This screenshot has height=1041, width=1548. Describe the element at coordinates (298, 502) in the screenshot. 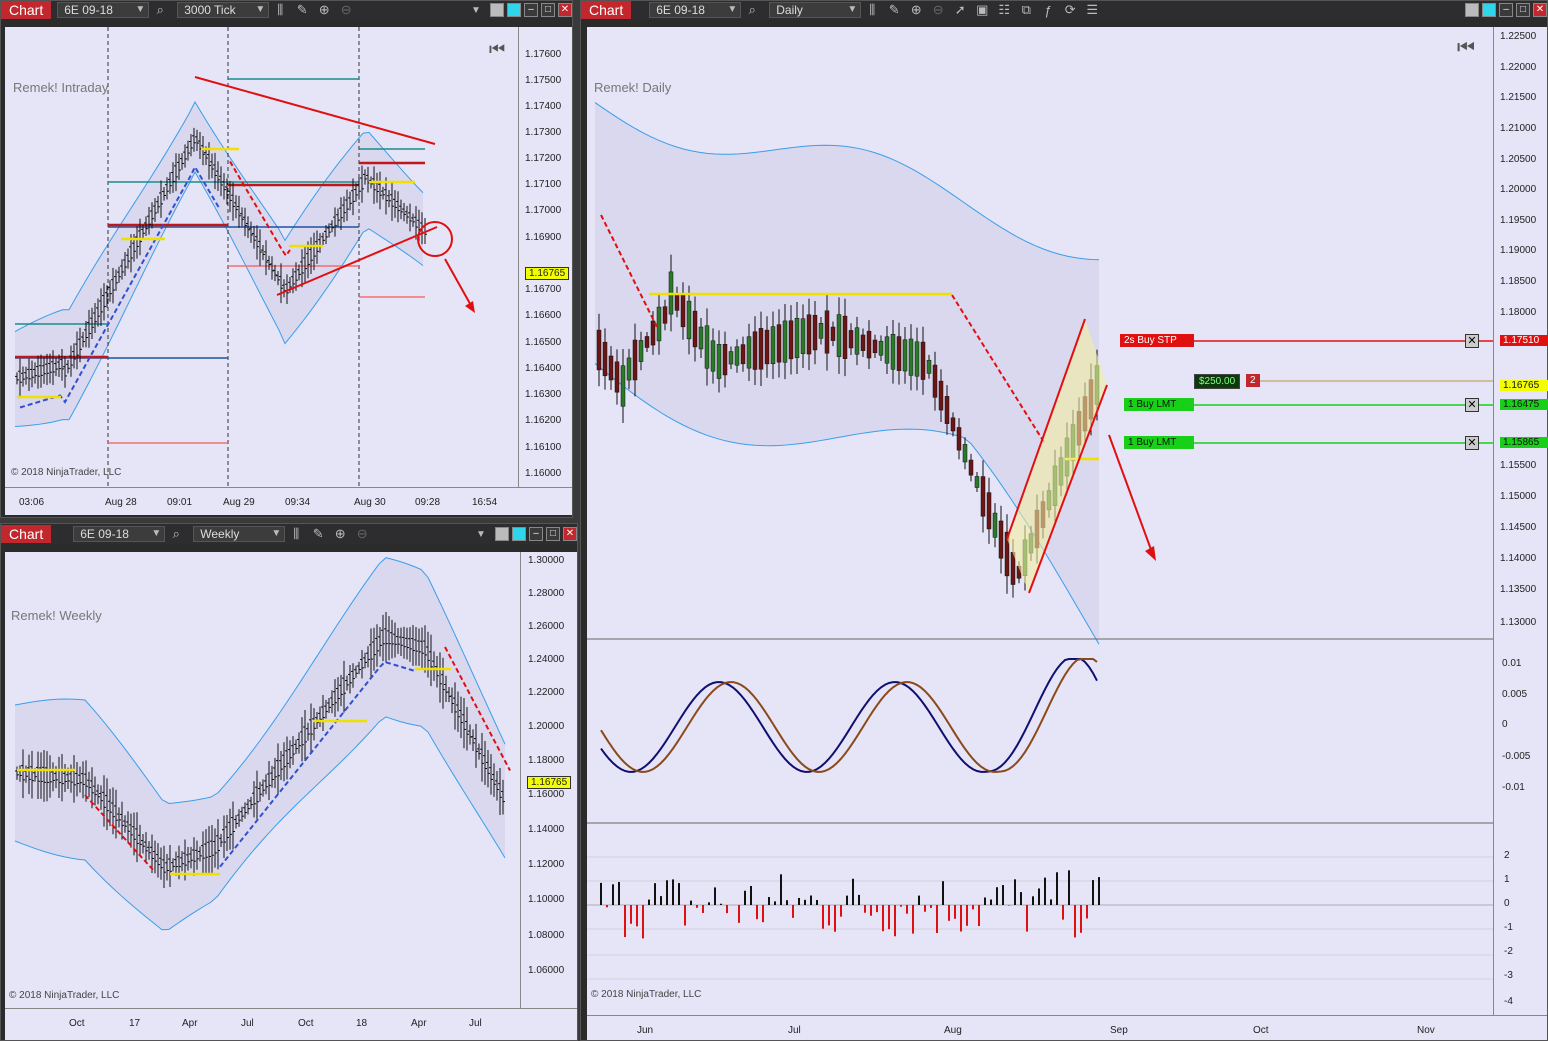

I see `time-tick-label: 09:34` at that location.